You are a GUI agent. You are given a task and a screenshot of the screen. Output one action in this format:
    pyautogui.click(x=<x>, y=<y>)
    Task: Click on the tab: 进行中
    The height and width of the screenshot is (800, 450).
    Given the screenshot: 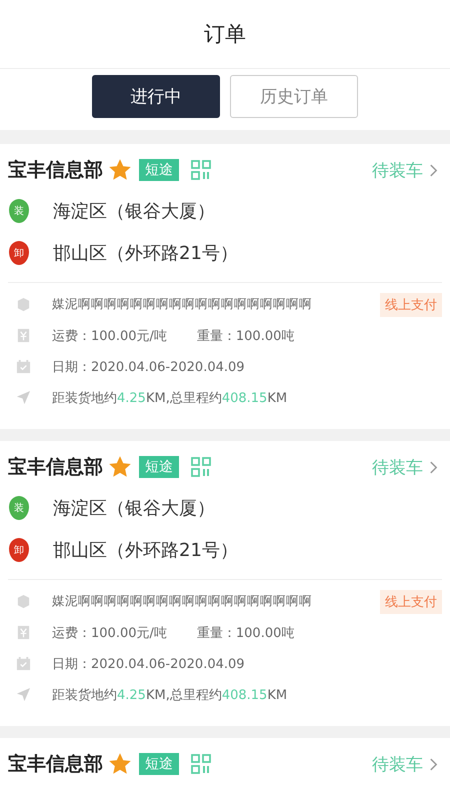 What is the action you would take?
    pyautogui.click(x=156, y=96)
    